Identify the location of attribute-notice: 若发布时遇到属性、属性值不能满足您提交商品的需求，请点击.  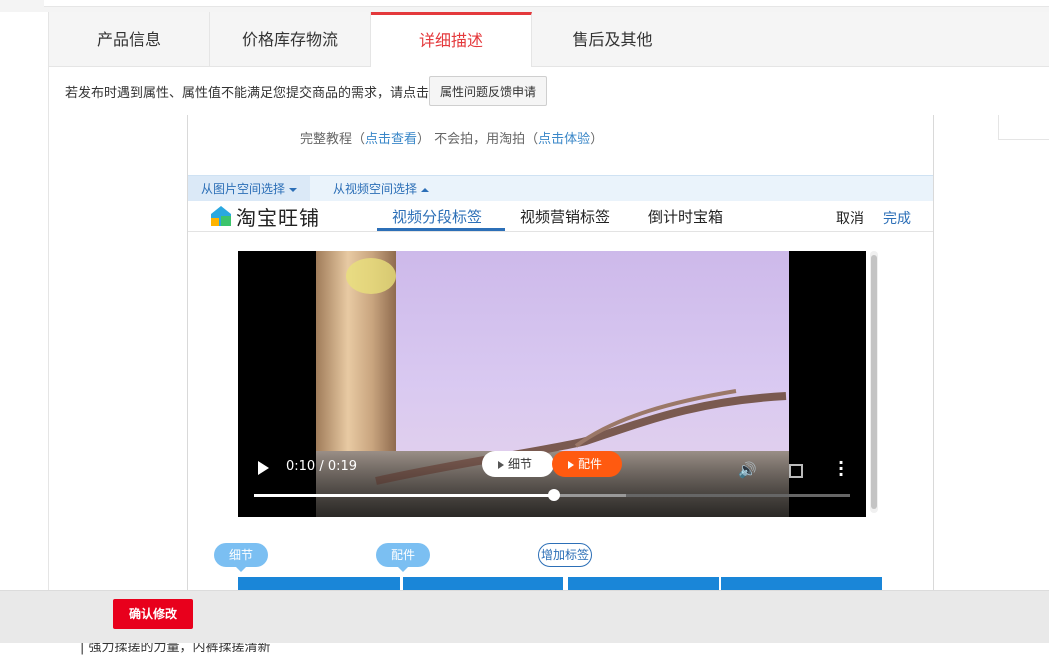
(247, 93).